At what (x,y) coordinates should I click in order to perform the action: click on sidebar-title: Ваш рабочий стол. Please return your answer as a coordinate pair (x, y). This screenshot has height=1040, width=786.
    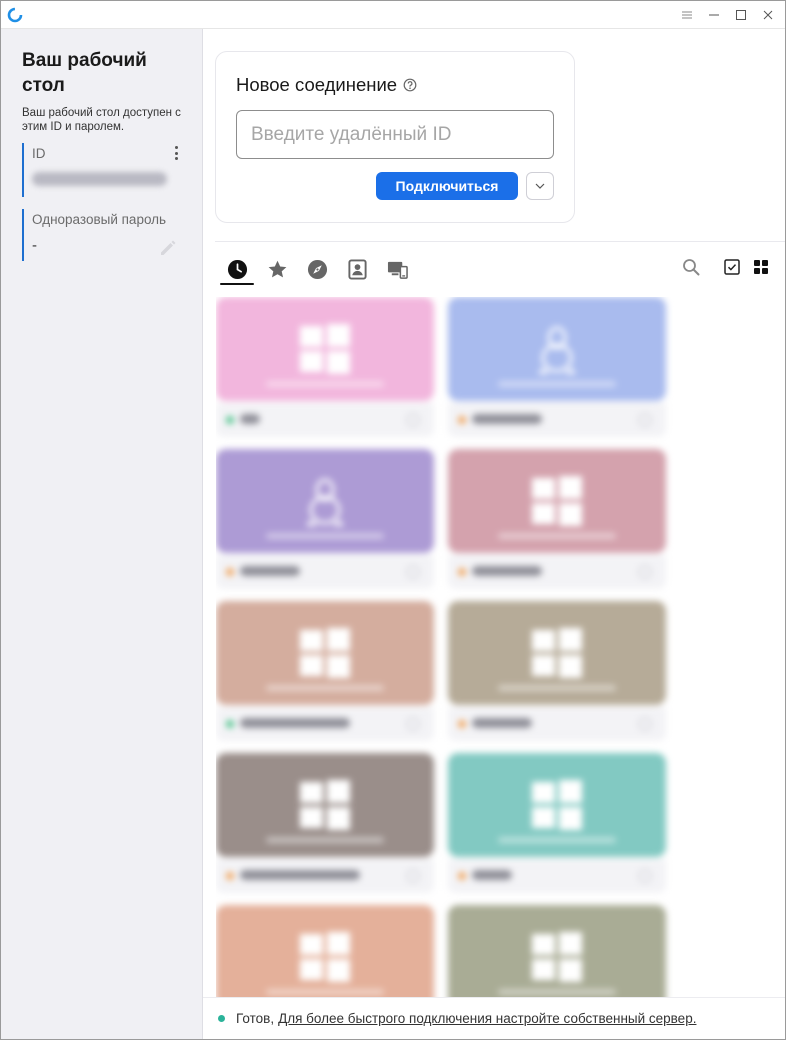
    Looking at the image, I should click on (84, 73).